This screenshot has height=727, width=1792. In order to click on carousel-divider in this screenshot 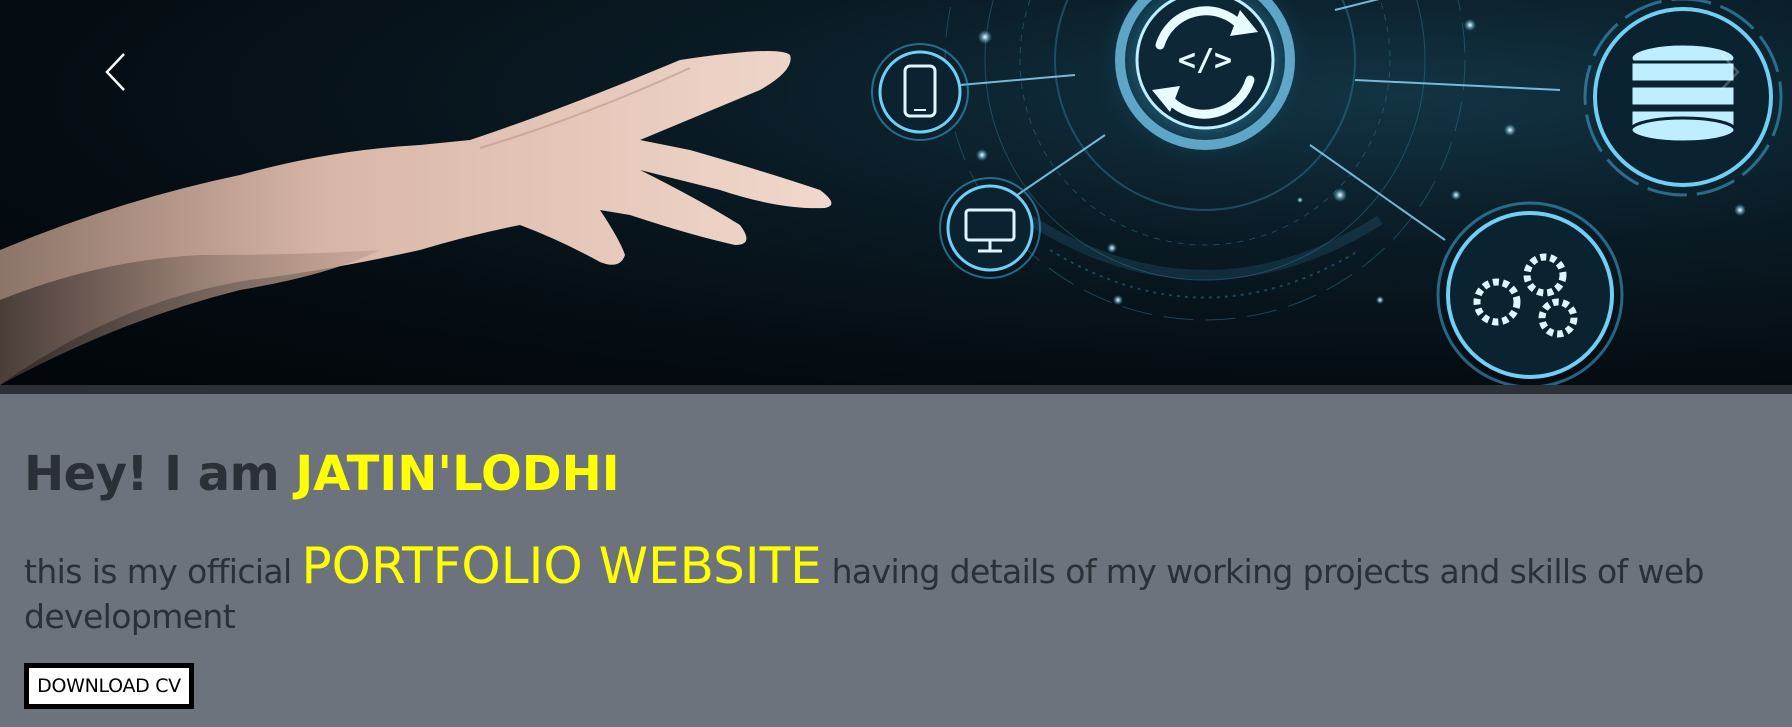, I will do `click(896, 389)`.